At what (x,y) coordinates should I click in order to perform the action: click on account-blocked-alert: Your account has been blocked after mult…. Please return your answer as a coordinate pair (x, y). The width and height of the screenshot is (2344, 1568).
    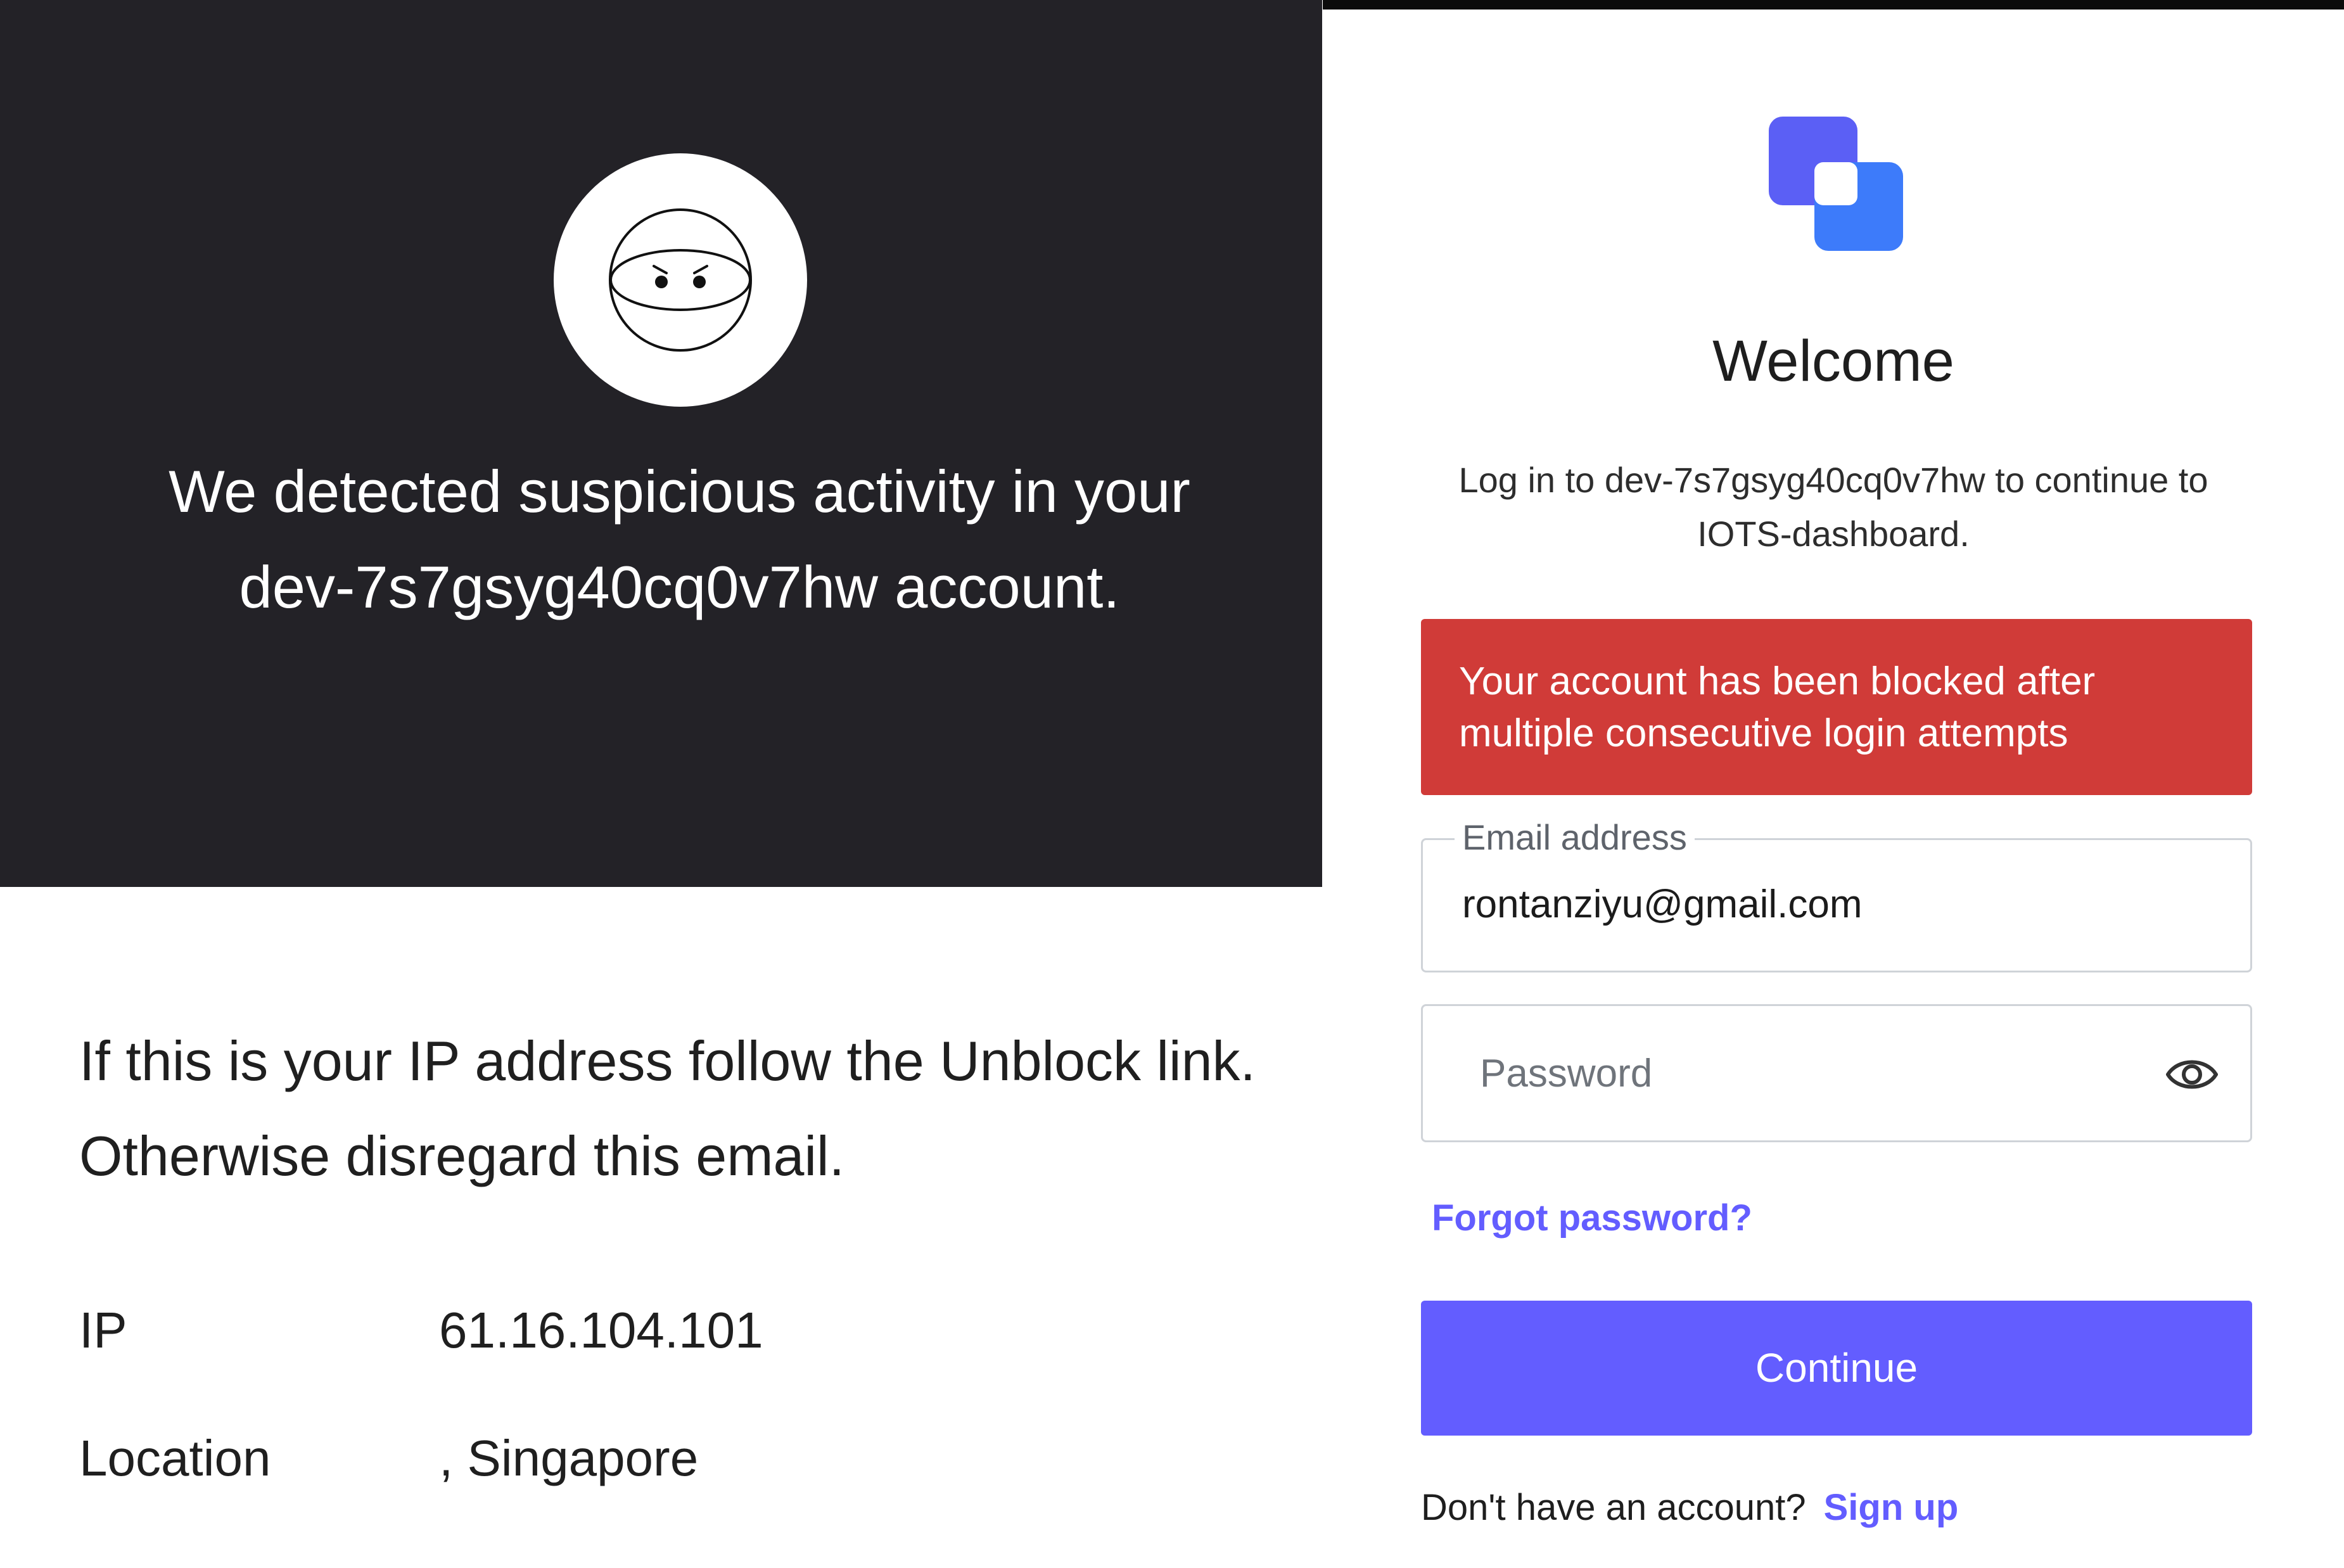
    Looking at the image, I should click on (1836, 707).